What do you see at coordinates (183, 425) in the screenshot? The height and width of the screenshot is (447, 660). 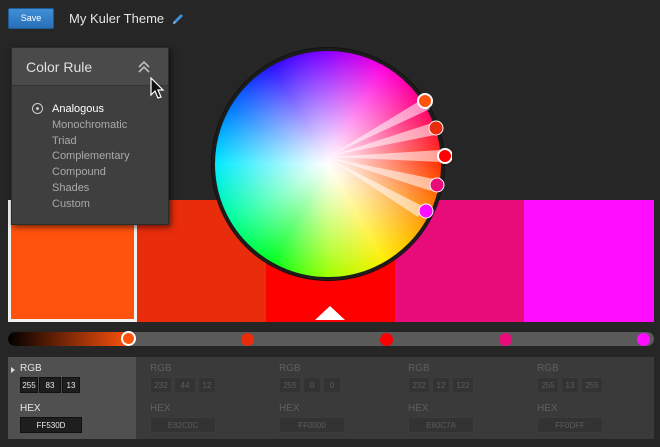 I see `hex-value: E82C0C` at bounding box center [183, 425].